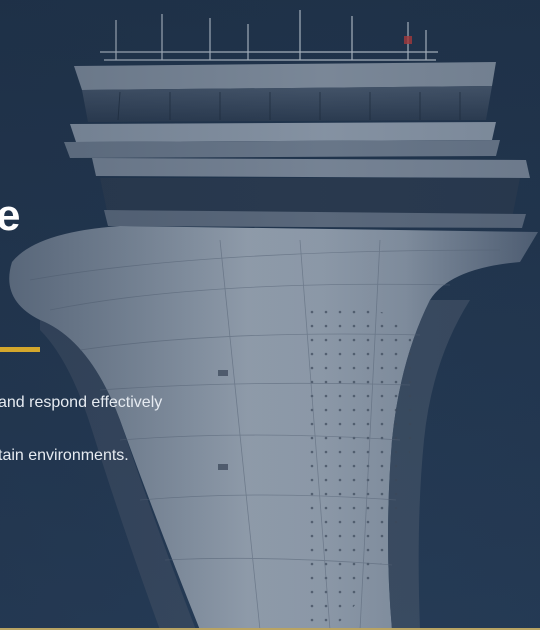  I want to click on accent-bar, so click(20, 349).